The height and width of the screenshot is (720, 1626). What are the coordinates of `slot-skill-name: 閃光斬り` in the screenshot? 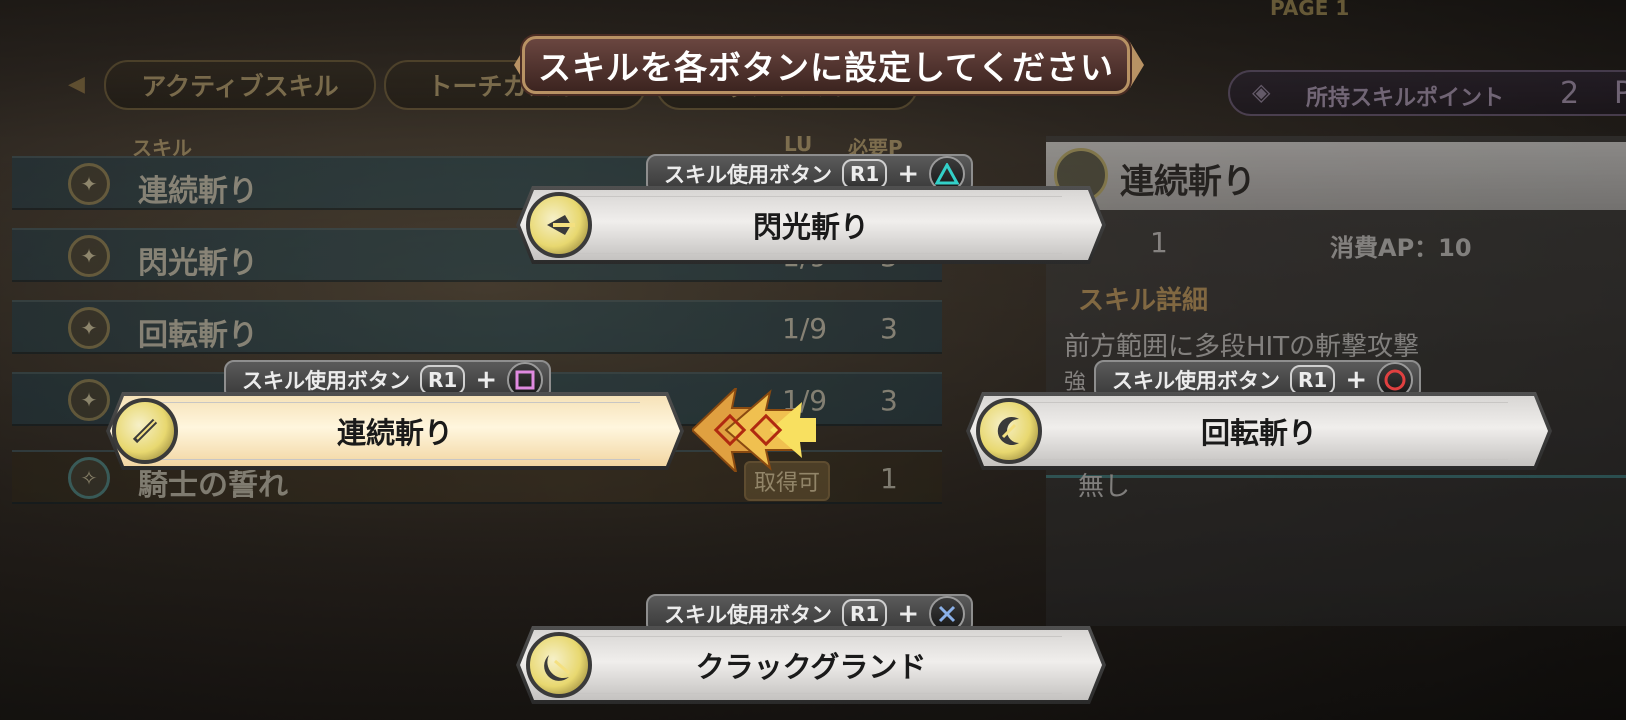 It's located at (810, 227).